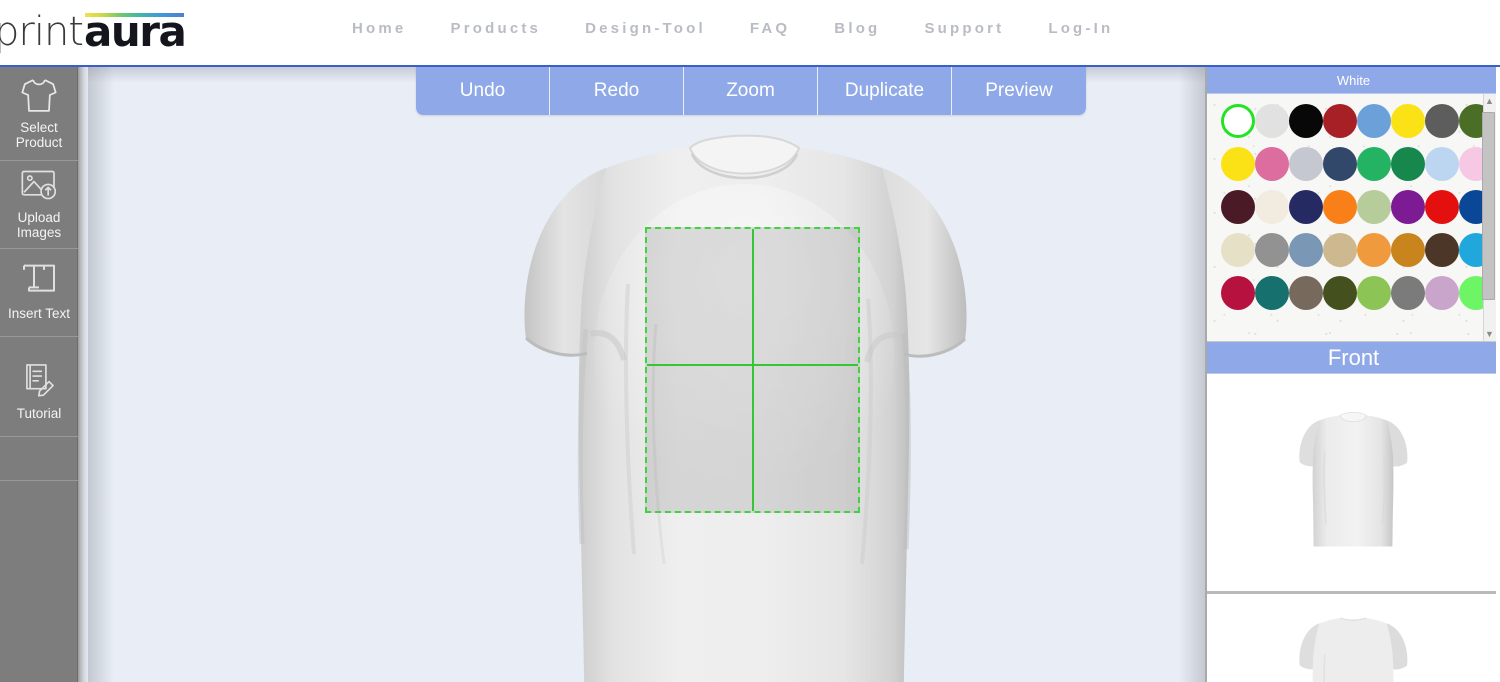  What do you see at coordinates (857, 28) in the screenshot?
I see `nav-blog: Blog` at bounding box center [857, 28].